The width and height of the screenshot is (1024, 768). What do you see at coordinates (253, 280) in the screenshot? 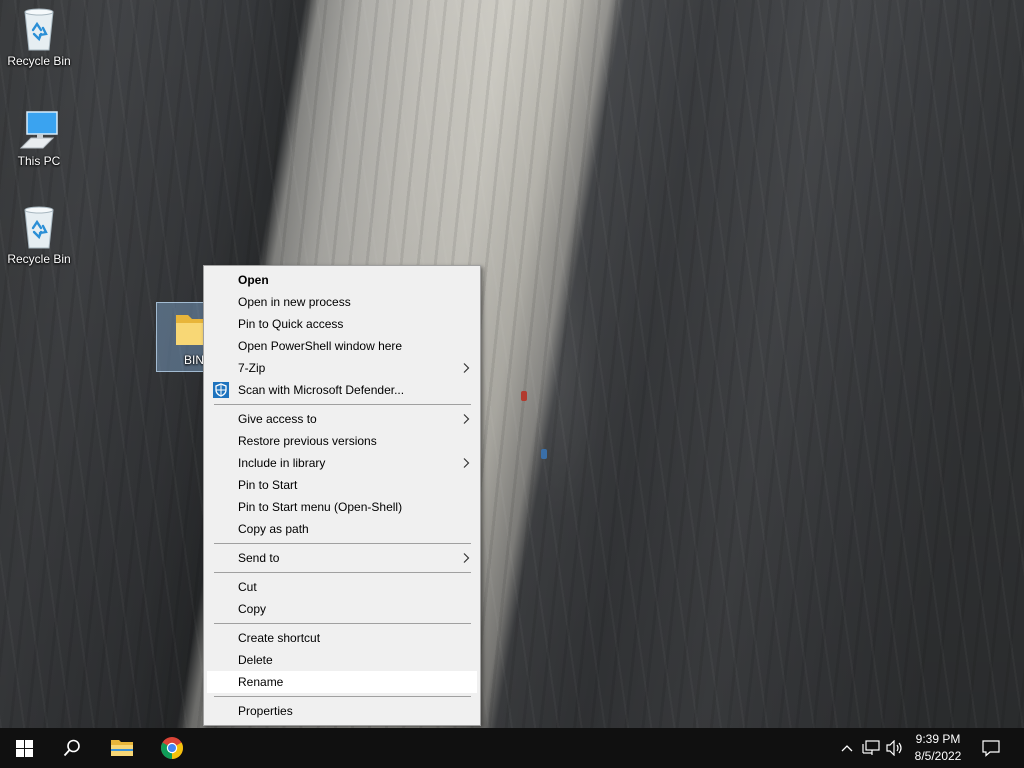
I see `menu-item-label: Open` at bounding box center [253, 280].